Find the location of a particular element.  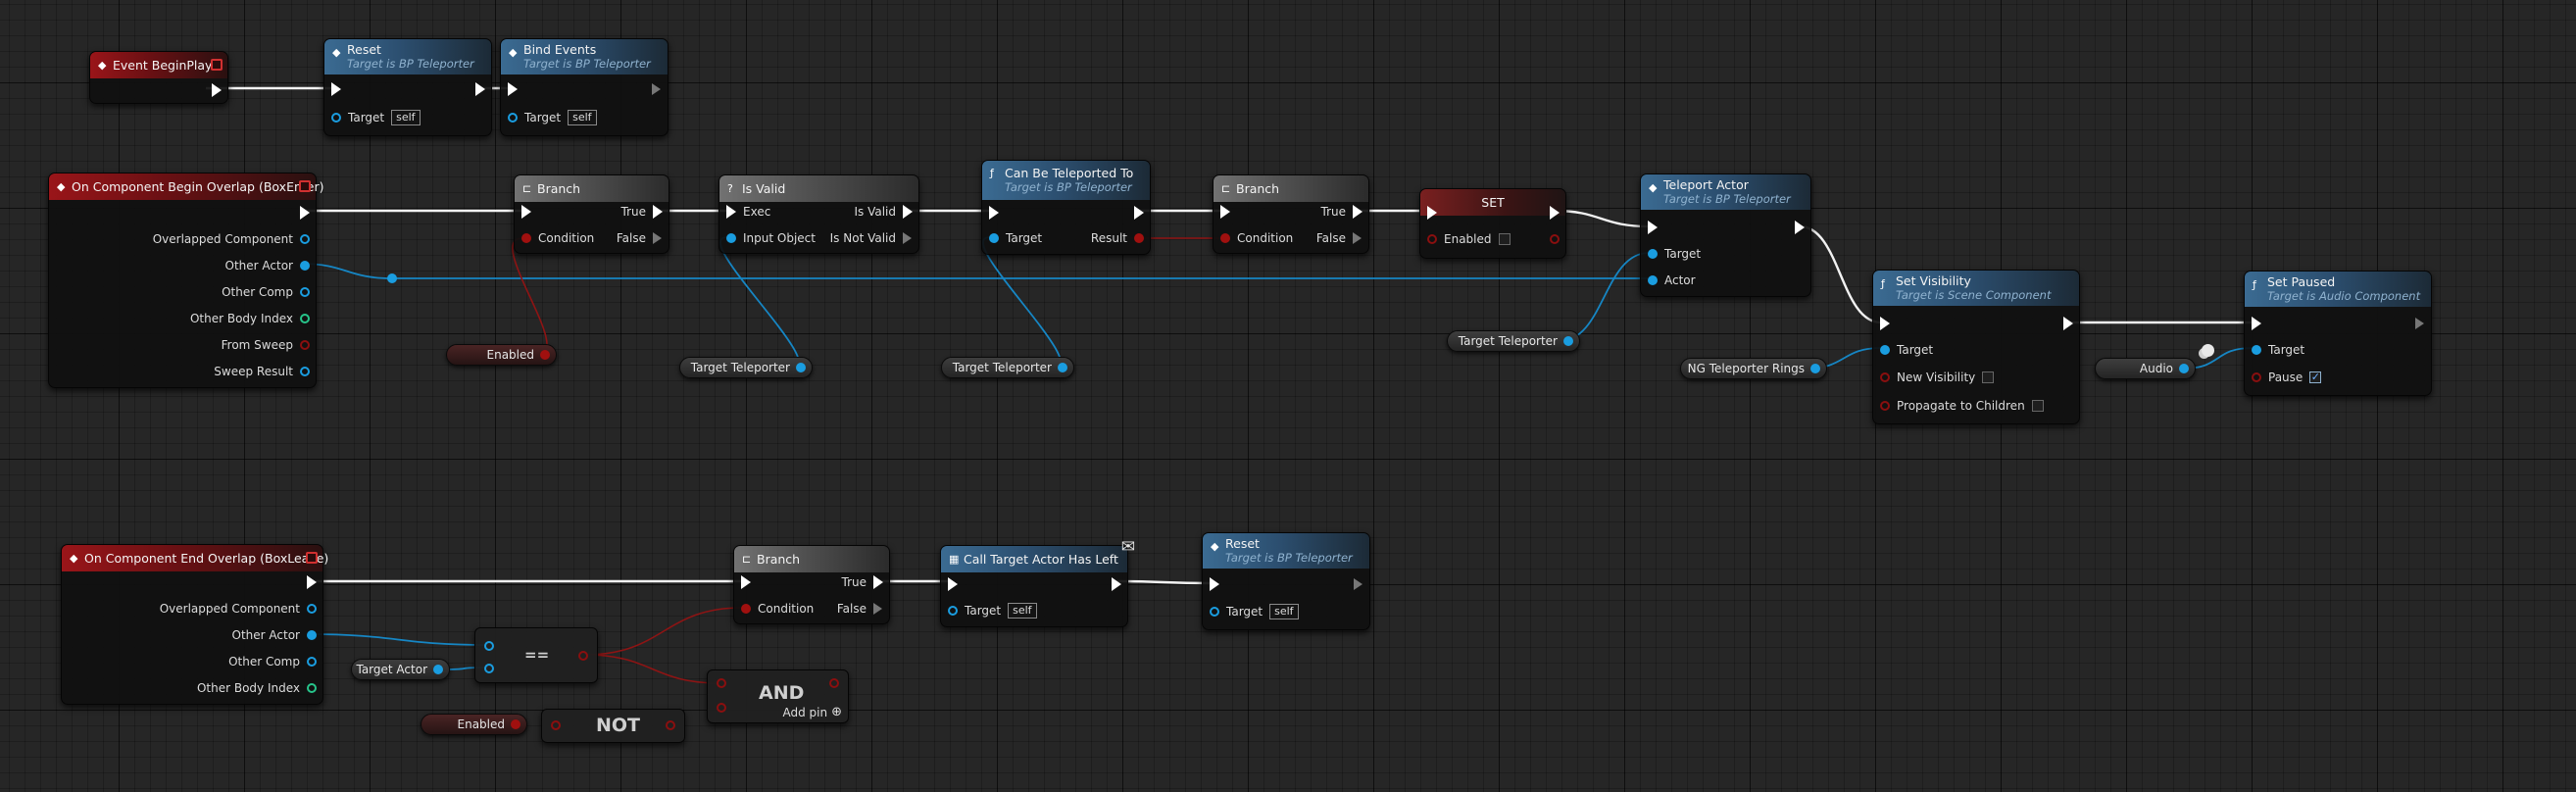

target-actor-output-pin is located at coordinates (438, 669).